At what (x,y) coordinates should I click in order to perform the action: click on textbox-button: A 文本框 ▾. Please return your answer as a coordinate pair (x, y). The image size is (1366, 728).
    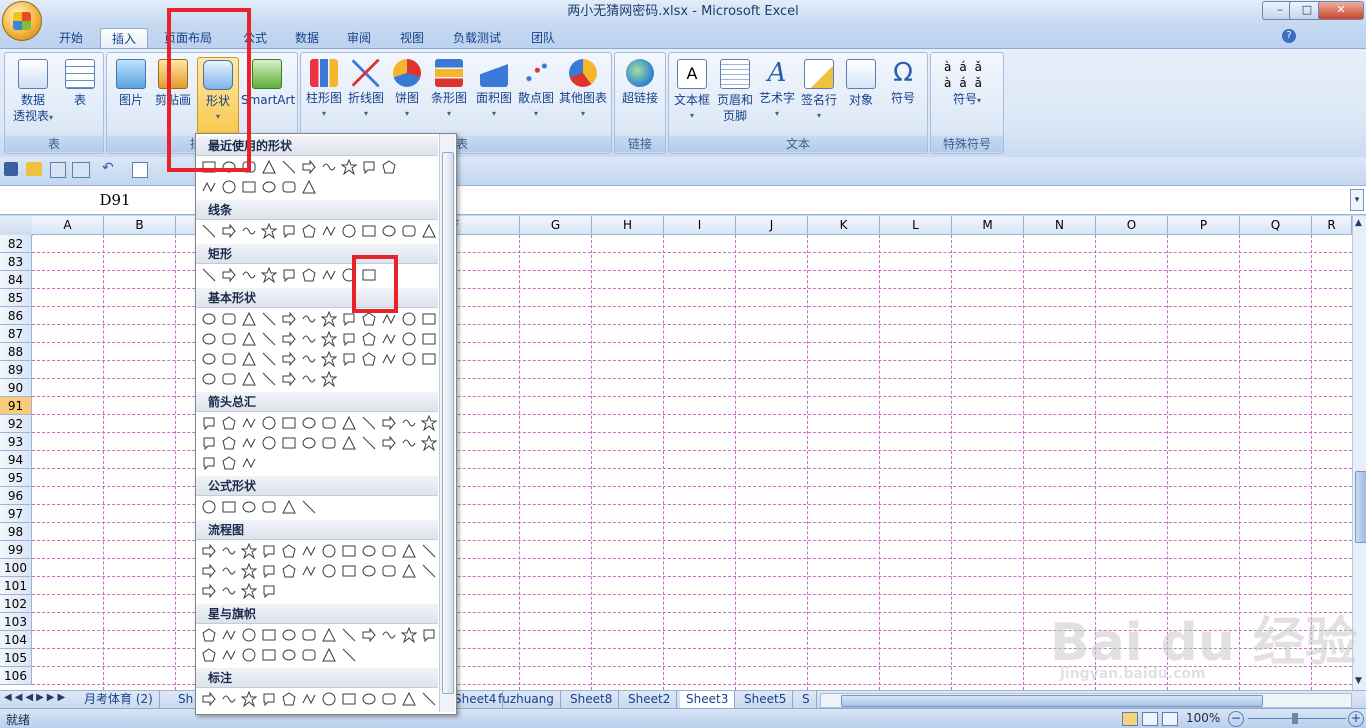
    Looking at the image, I should click on (692, 90).